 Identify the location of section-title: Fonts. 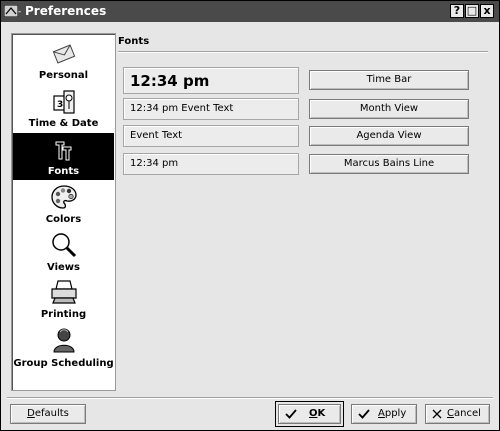
(134, 41).